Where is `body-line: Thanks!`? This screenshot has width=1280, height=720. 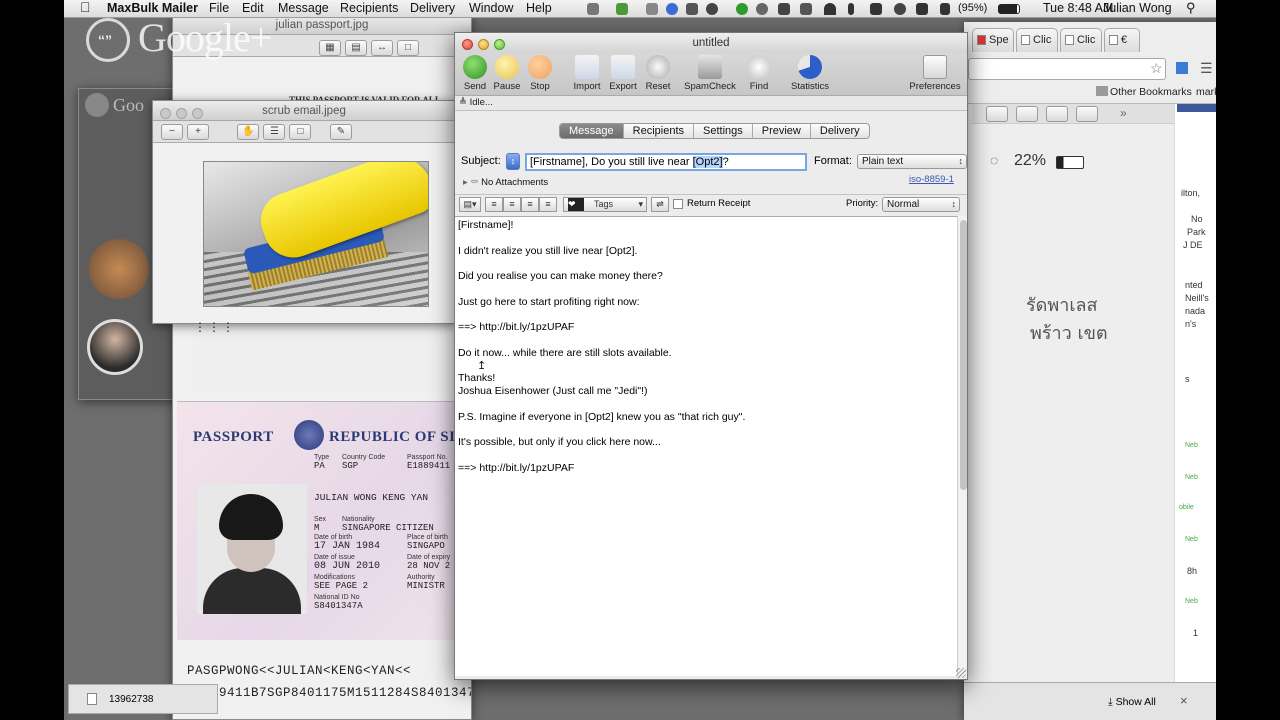
body-line: Thanks! is located at coordinates (477, 378).